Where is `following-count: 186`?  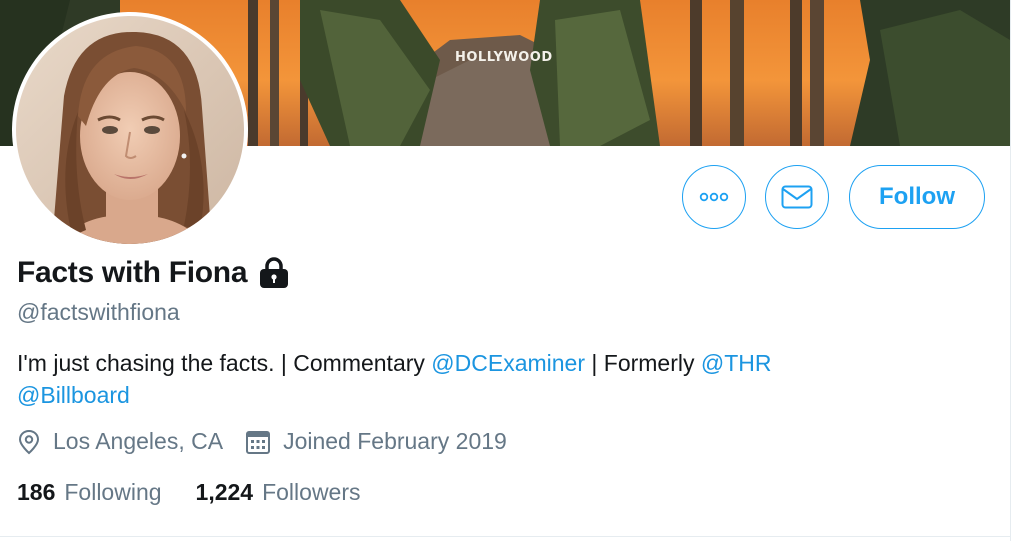
following-count: 186 is located at coordinates (36, 492).